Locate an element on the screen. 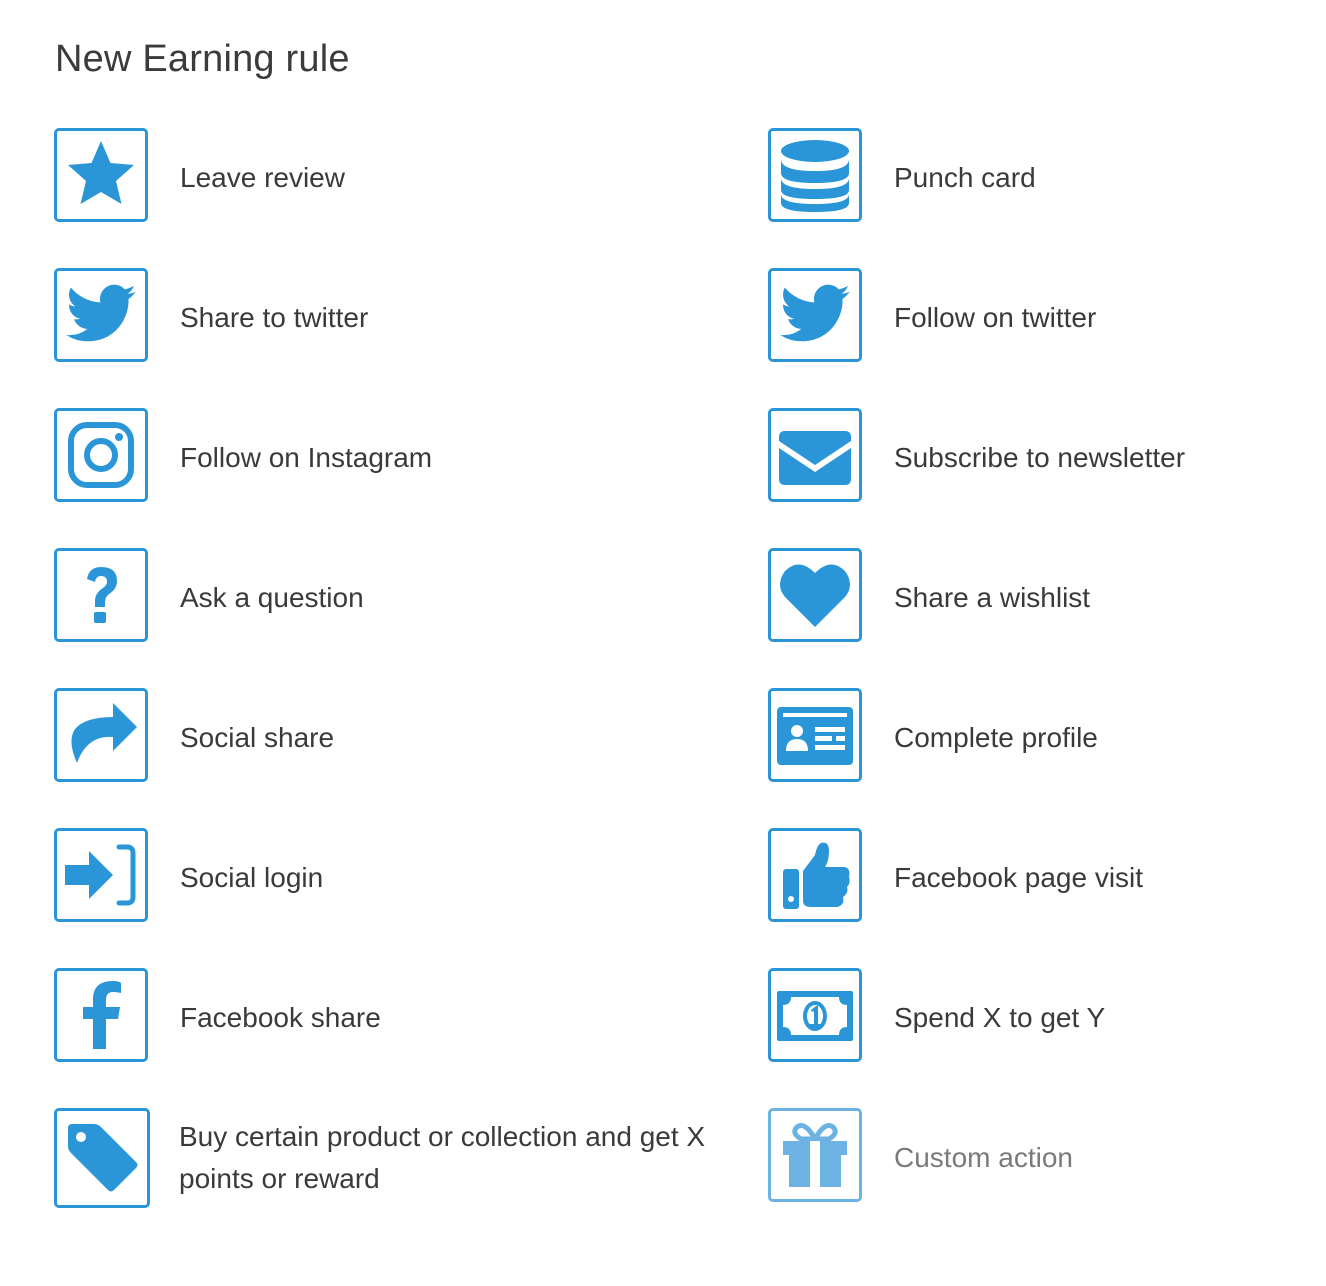  envelope-icon is located at coordinates (815, 455).